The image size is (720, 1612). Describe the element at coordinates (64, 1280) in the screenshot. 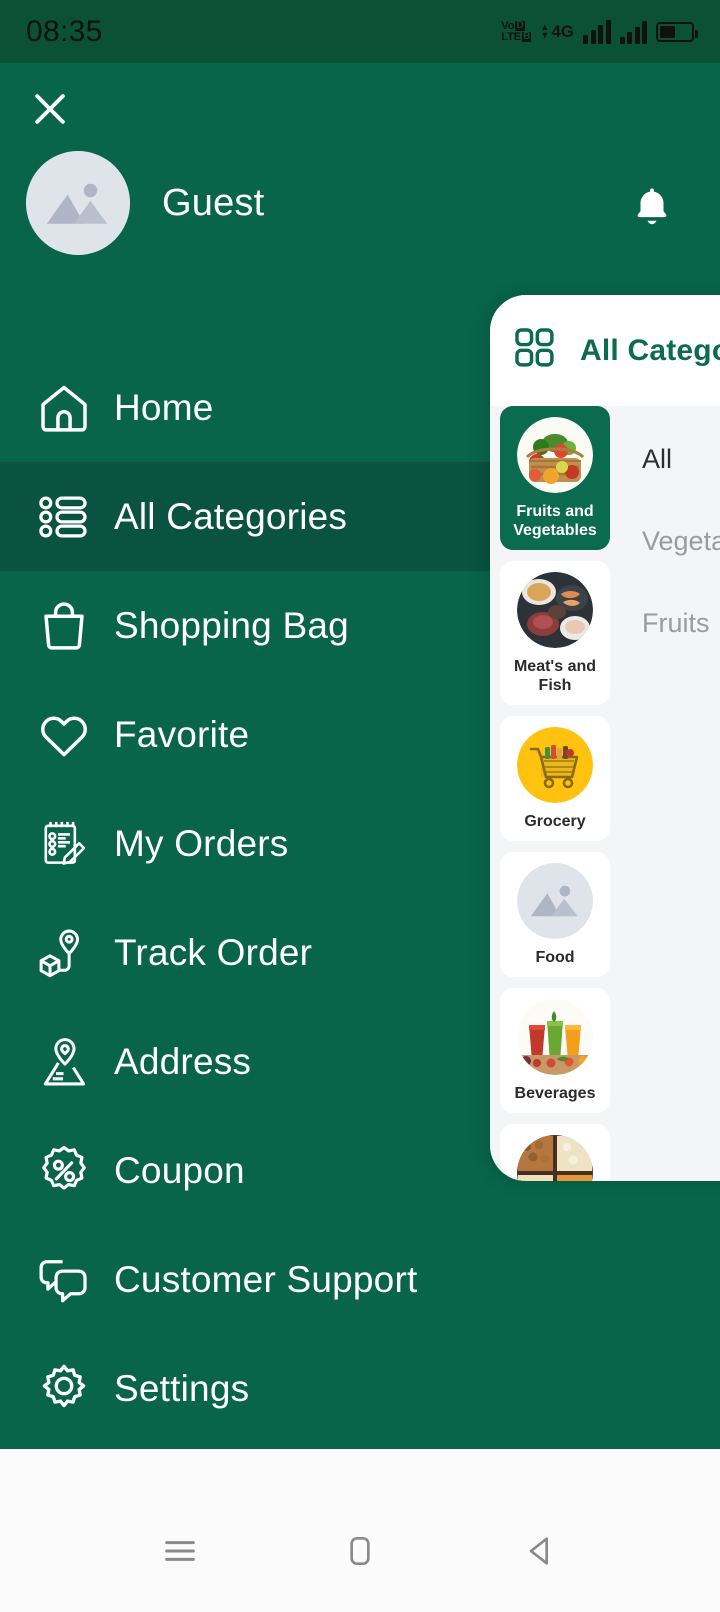

I see `chat-bubbles-icon` at that location.